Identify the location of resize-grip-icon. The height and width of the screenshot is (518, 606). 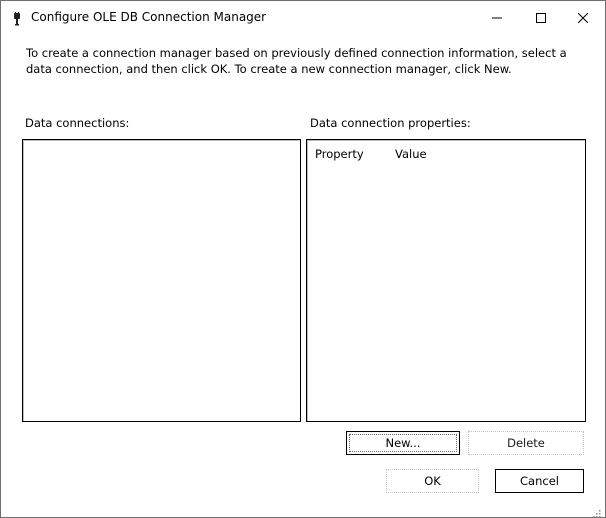
(596, 510).